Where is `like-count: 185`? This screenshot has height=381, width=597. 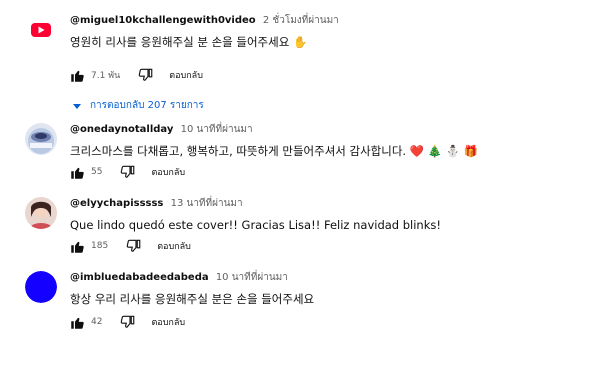
like-count: 185 is located at coordinates (100, 246).